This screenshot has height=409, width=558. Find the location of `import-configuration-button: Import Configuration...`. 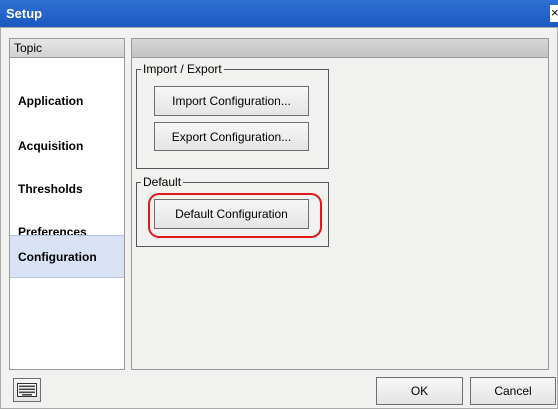

import-configuration-button: Import Configuration... is located at coordinates (231, 101).